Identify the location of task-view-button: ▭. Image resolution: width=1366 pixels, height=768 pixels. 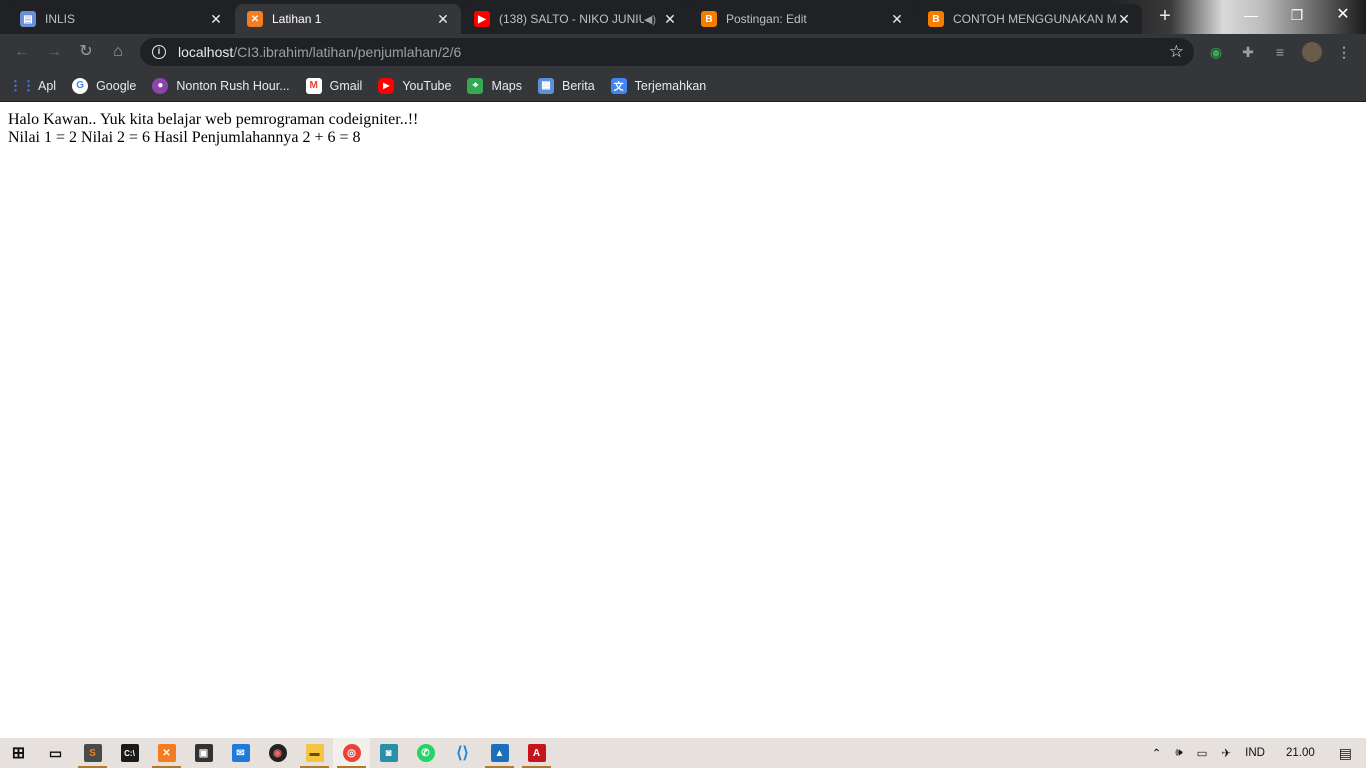
(55, 753).